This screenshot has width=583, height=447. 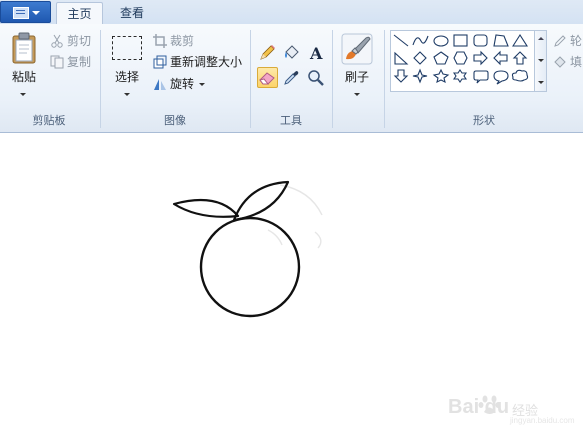 I want to click on ribbon-tab-strip: 主页 查看, so click(x=291, y=12).